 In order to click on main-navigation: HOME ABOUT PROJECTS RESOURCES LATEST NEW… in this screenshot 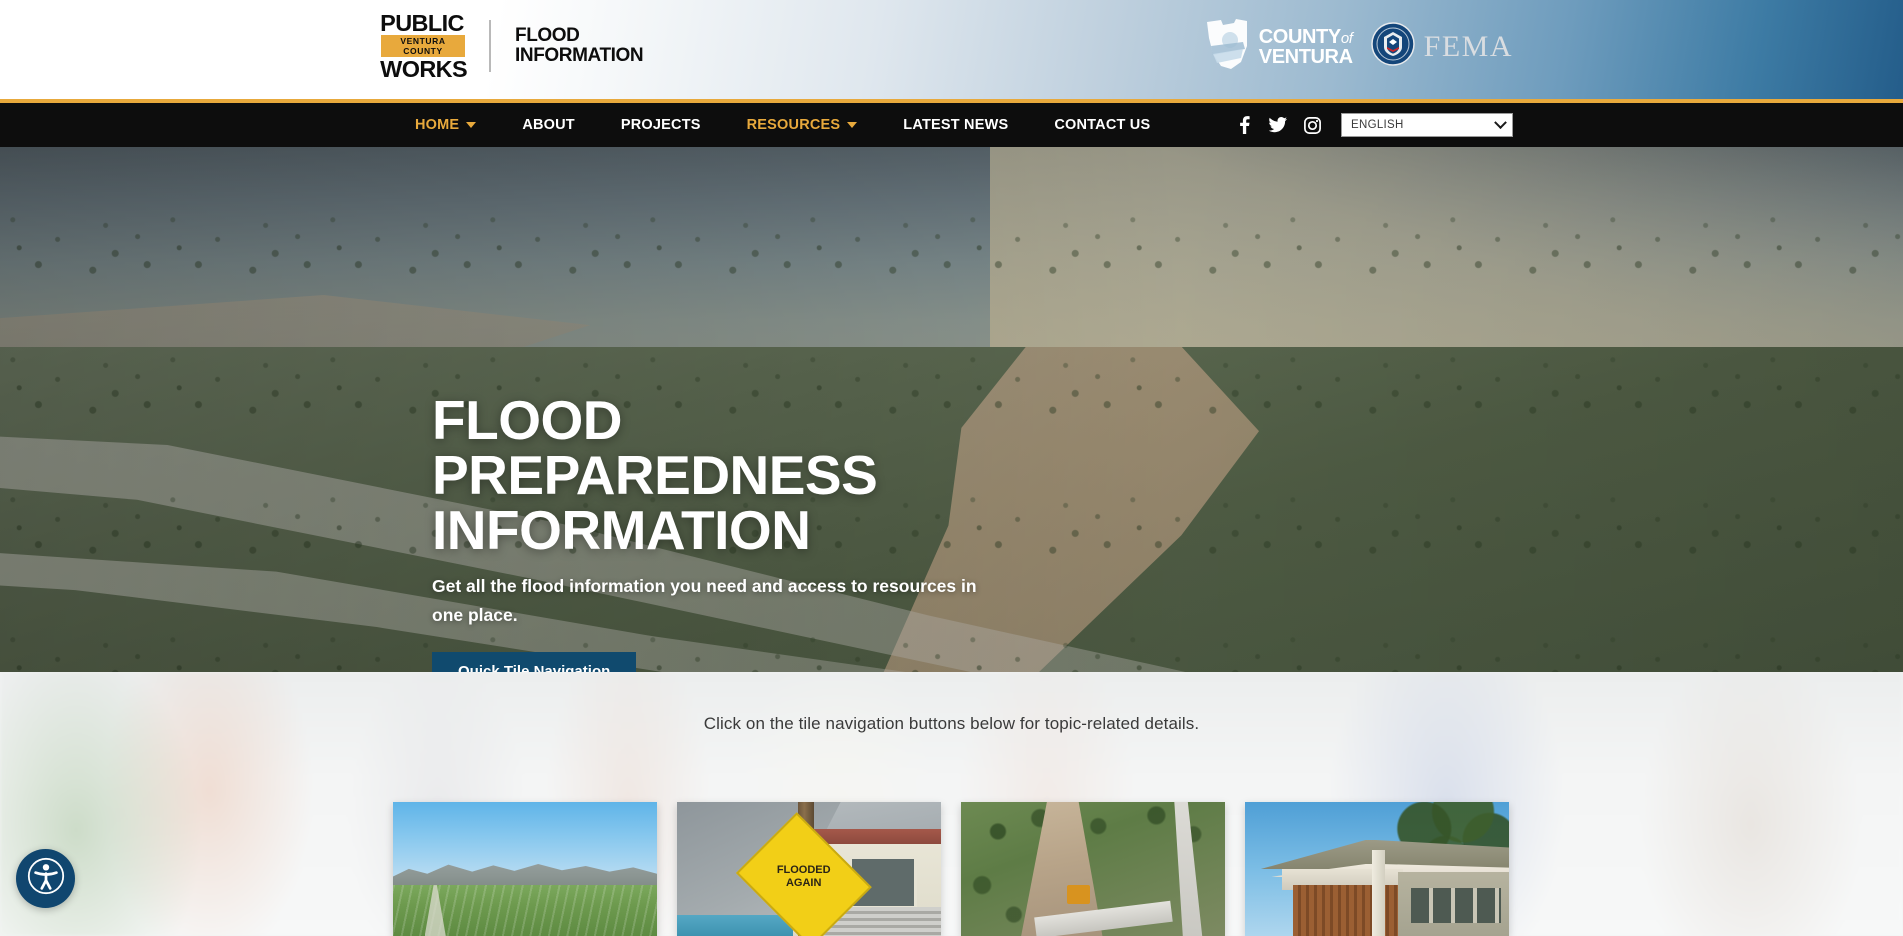, I will do `click(951, 125)`.